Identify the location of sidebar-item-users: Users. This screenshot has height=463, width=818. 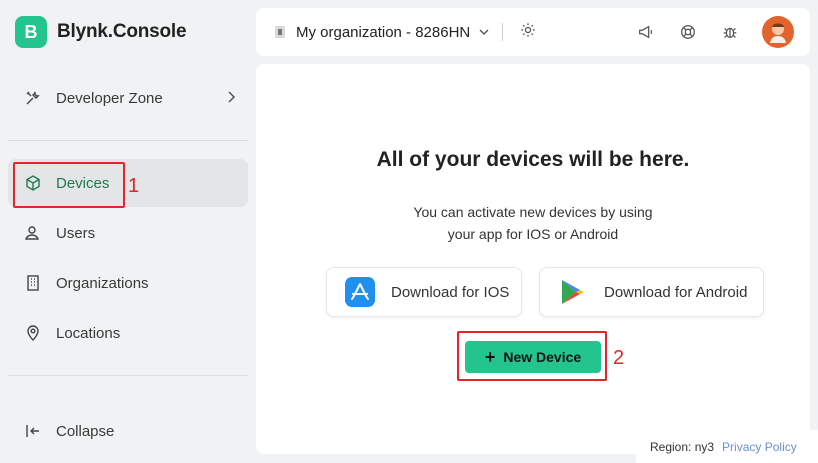
(128, 233).